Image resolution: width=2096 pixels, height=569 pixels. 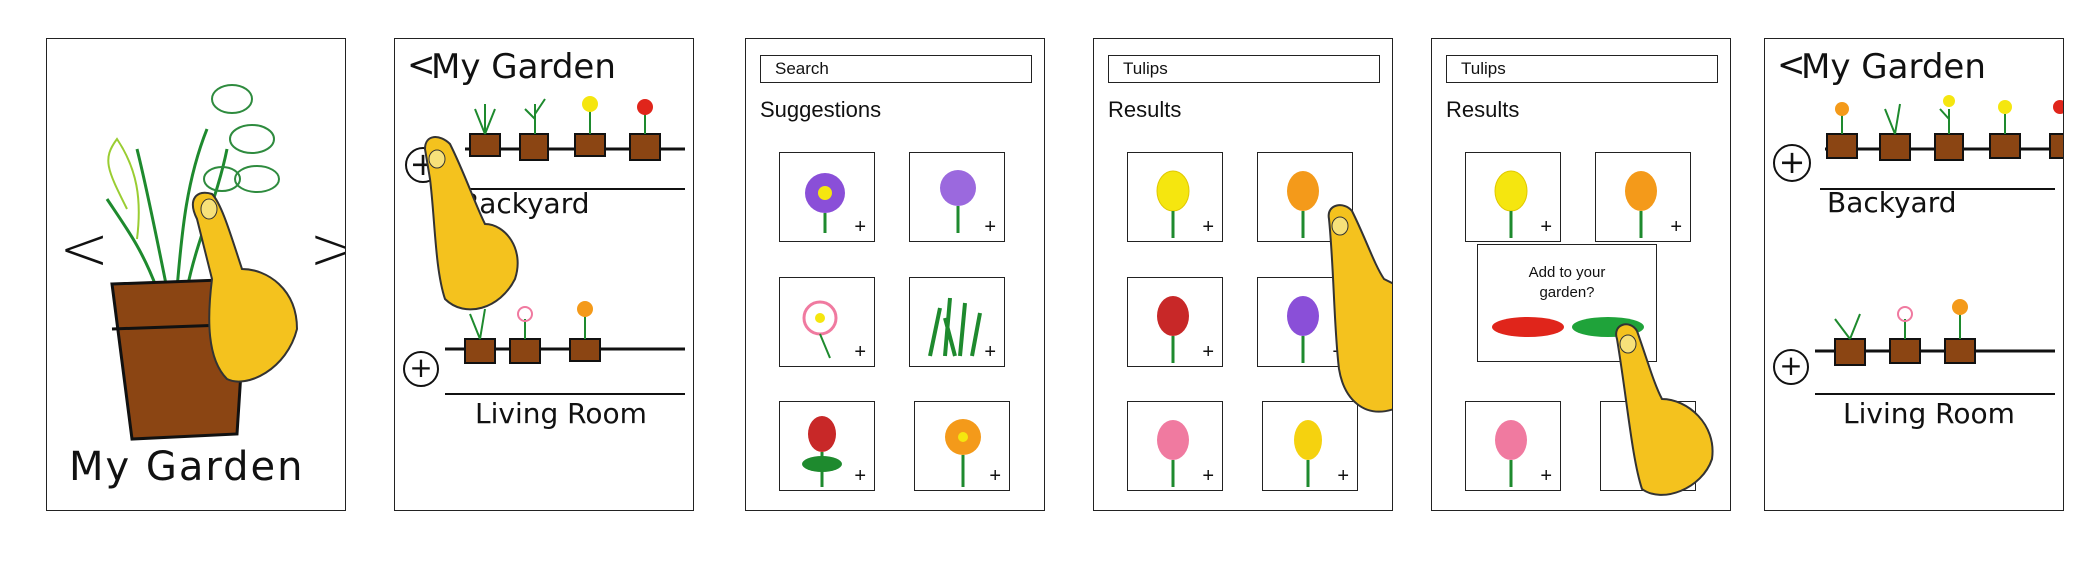 What do you see at coordinates (179, 359) in the screenshot?
I see `pot-shape` at bounding box center [179, 359].